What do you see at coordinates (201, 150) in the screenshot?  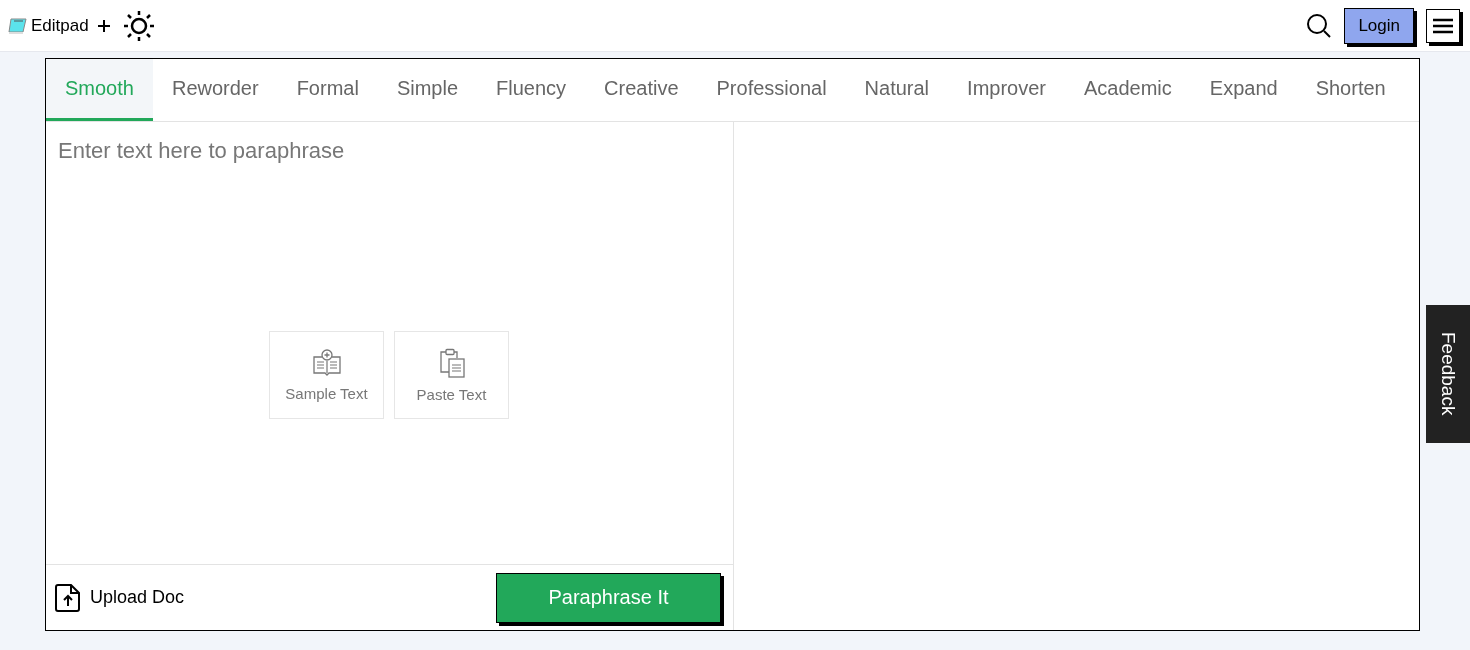 I see `input-placeholder: Enter text here to paraphrase` at bounding box center [201, 150].